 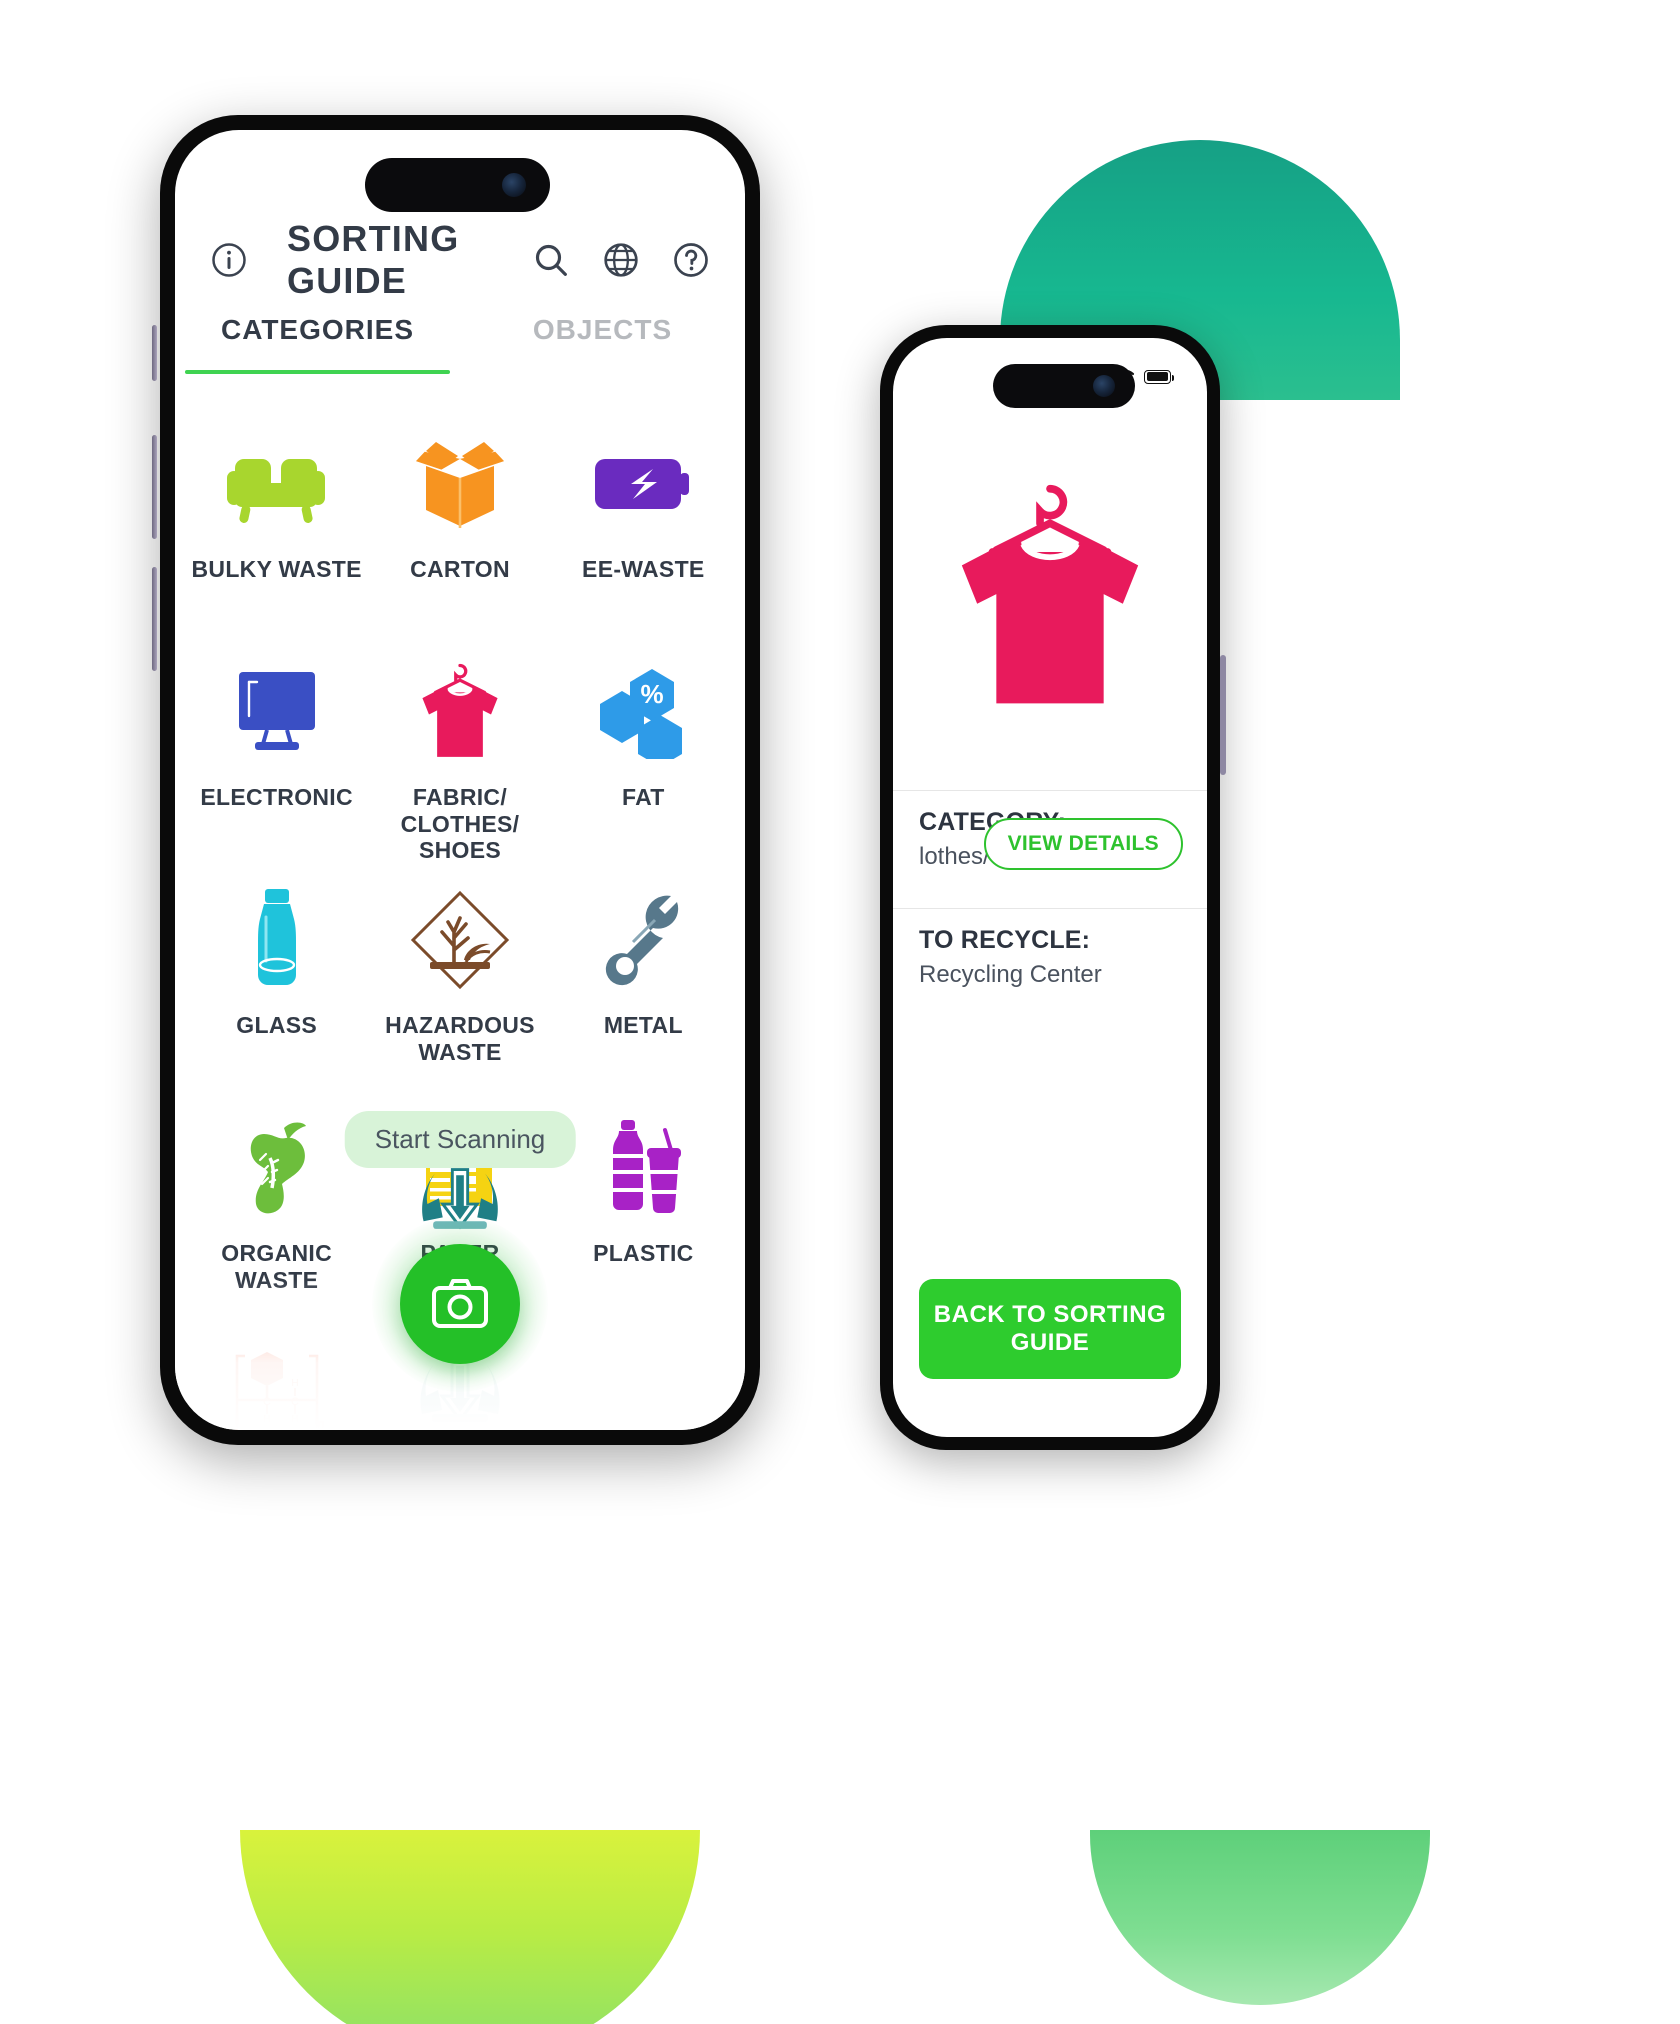 I want to click on header-actions, so click(x=621, y=260).